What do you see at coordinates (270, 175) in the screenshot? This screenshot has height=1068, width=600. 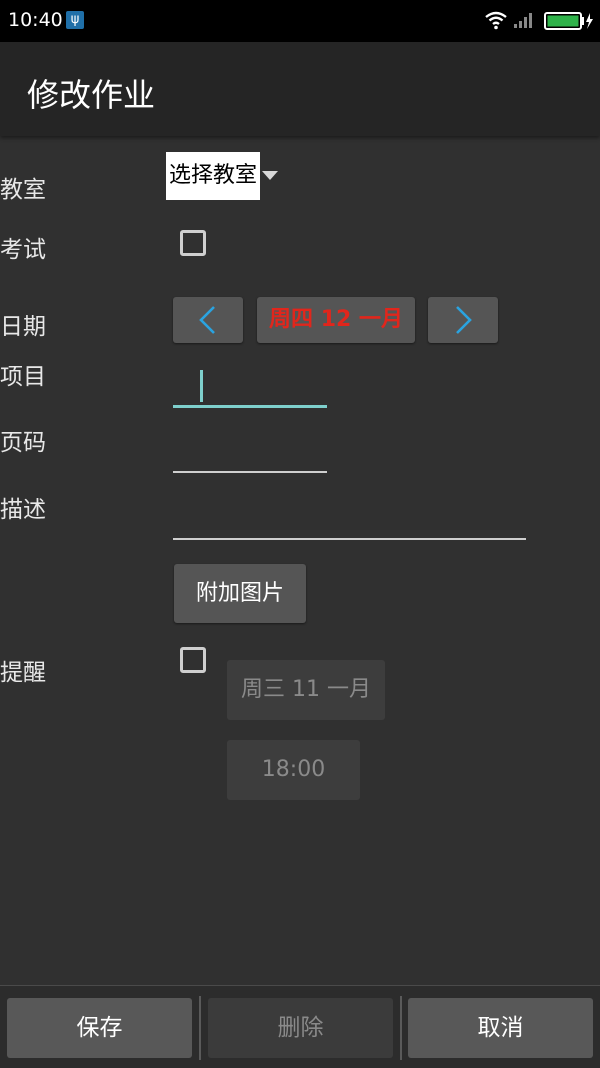 I see `chevron-down-icon` at bounding box center [270, 175].